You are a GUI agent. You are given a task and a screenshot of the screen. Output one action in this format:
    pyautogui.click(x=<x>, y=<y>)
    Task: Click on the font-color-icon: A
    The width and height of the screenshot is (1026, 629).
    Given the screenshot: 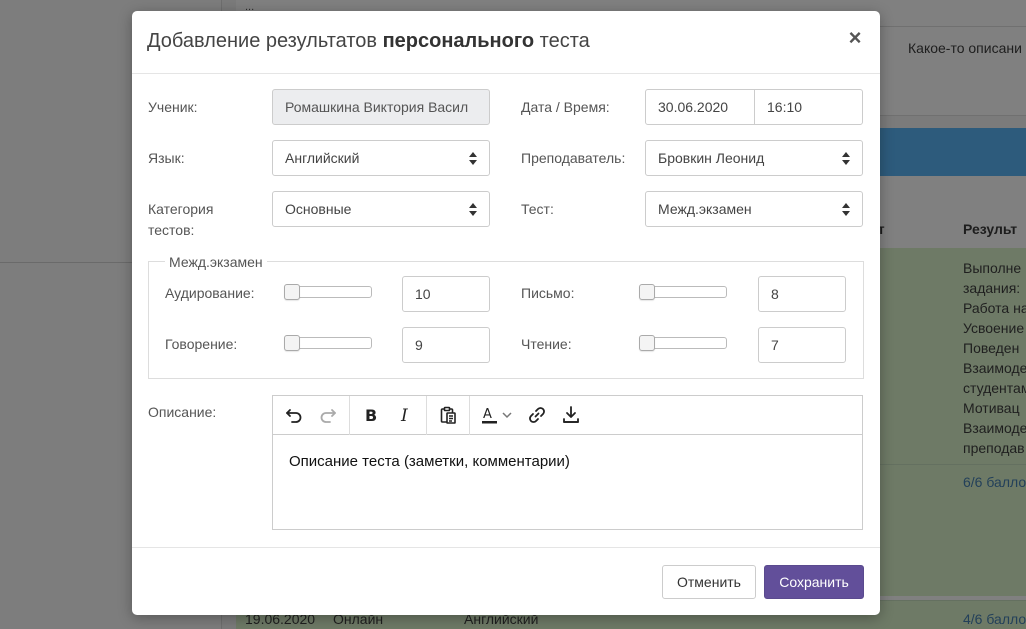 What is the action you would take?
    pyautogui.click(x=497, y=415)
    